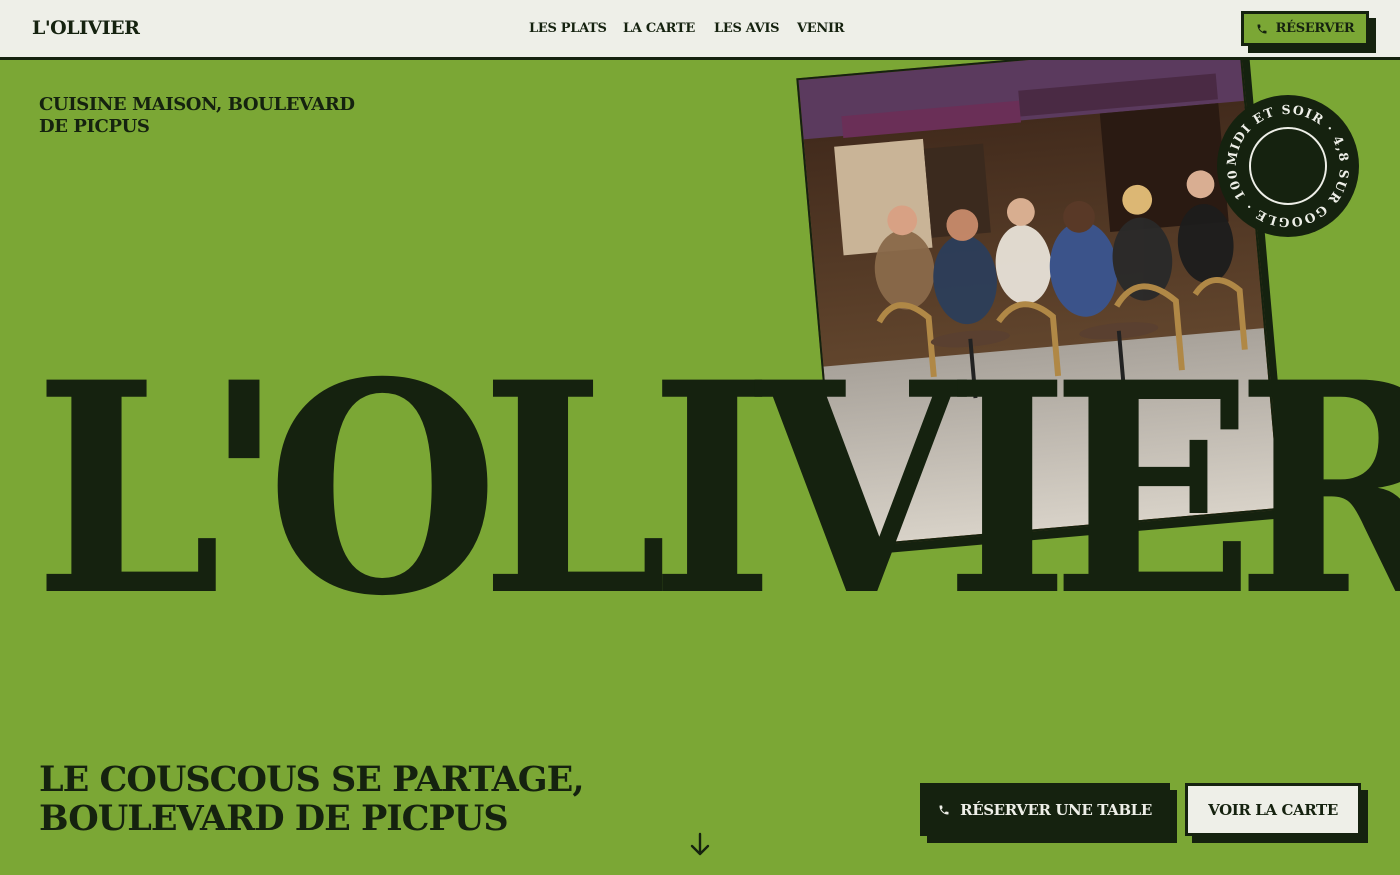 The image size is (1400, 875). Describe the element at coordinates (568, 28) in the screenshot. I see `nav-link-les-plats: LES PLATS` at that location.